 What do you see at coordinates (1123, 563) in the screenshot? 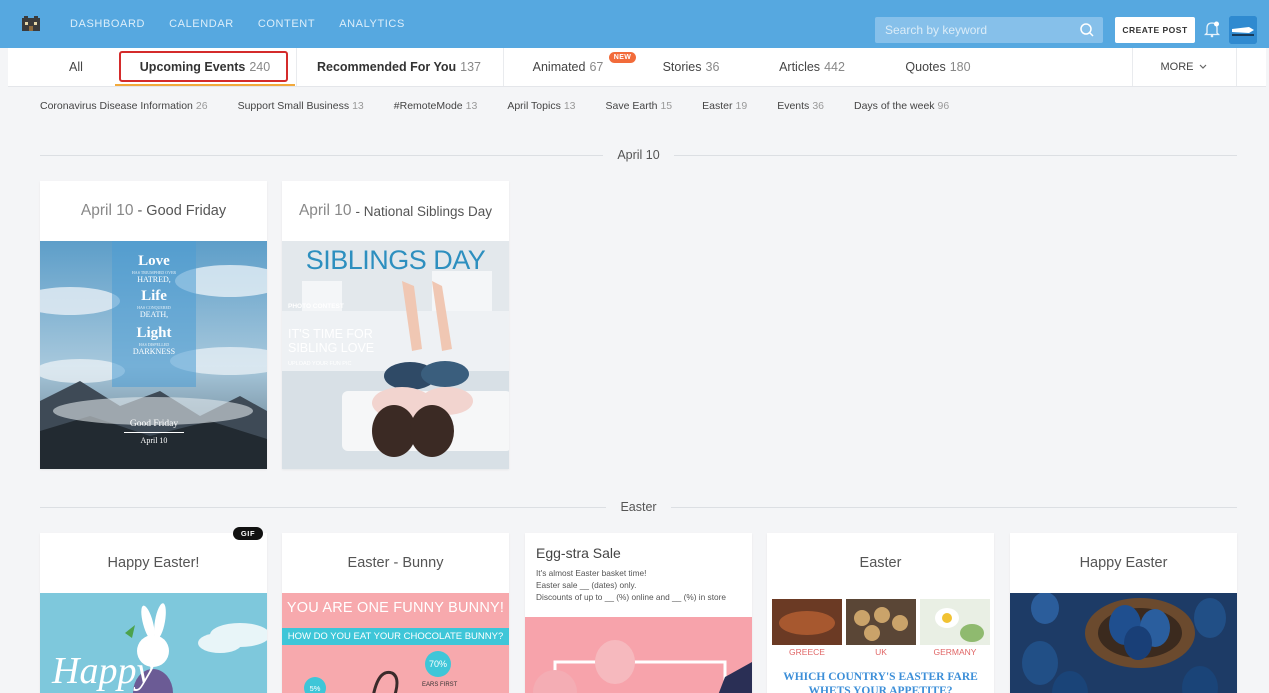
I see `card-title: Happy Easter` at bounding box center [1123, 563].